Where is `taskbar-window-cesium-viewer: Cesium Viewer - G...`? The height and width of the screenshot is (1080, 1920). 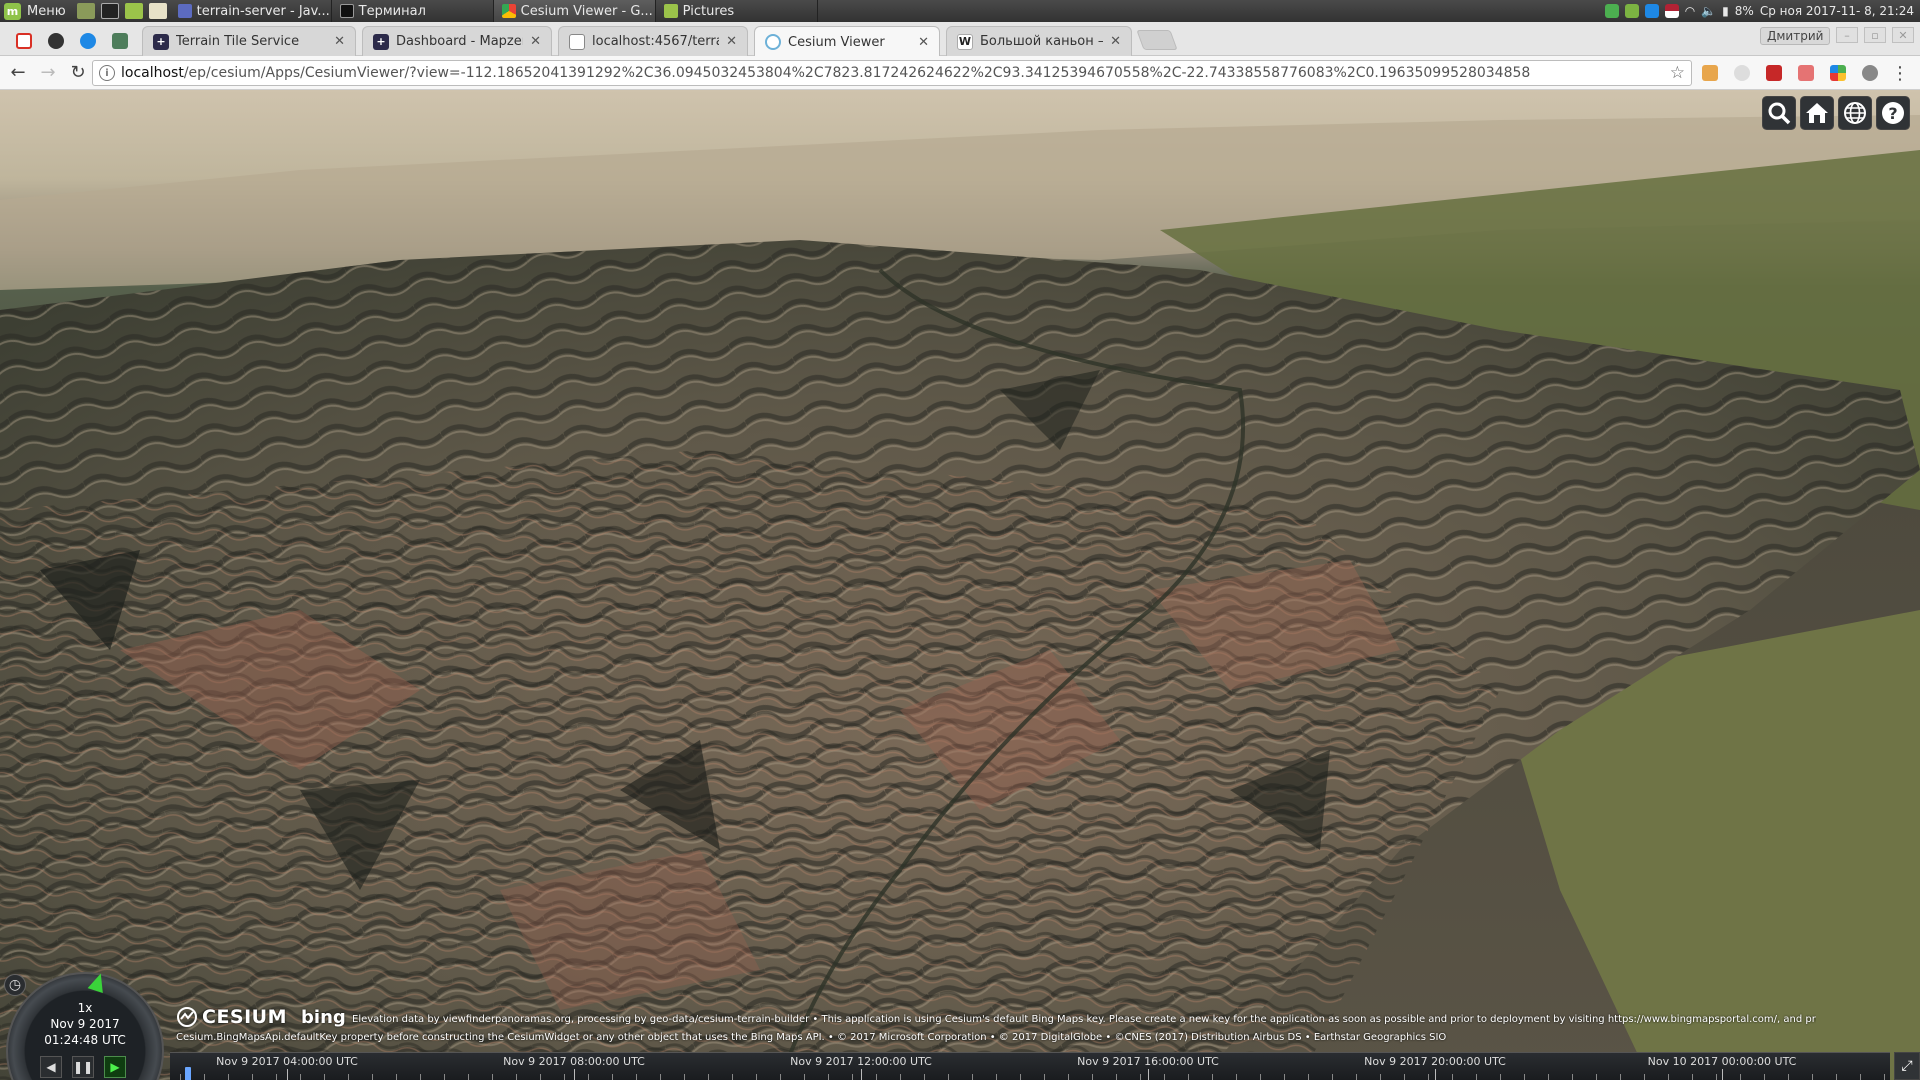
taskbar-window-cesium-viewer: Cesium Viewer - G... is located at coordinates (574, 11).